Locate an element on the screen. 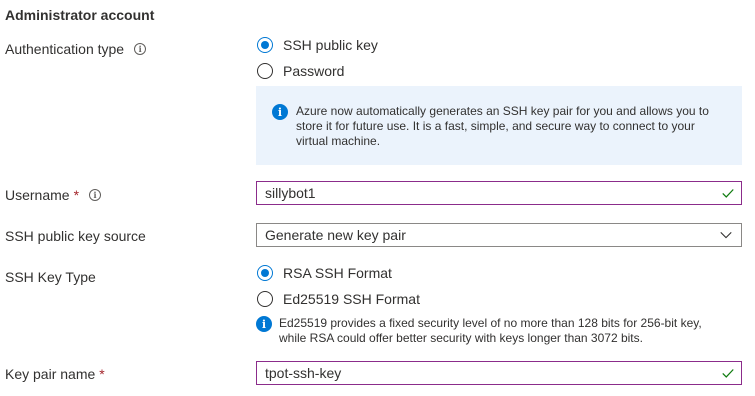  key-type-label-row: SSH Key Type is located at coordinates (50, 277).